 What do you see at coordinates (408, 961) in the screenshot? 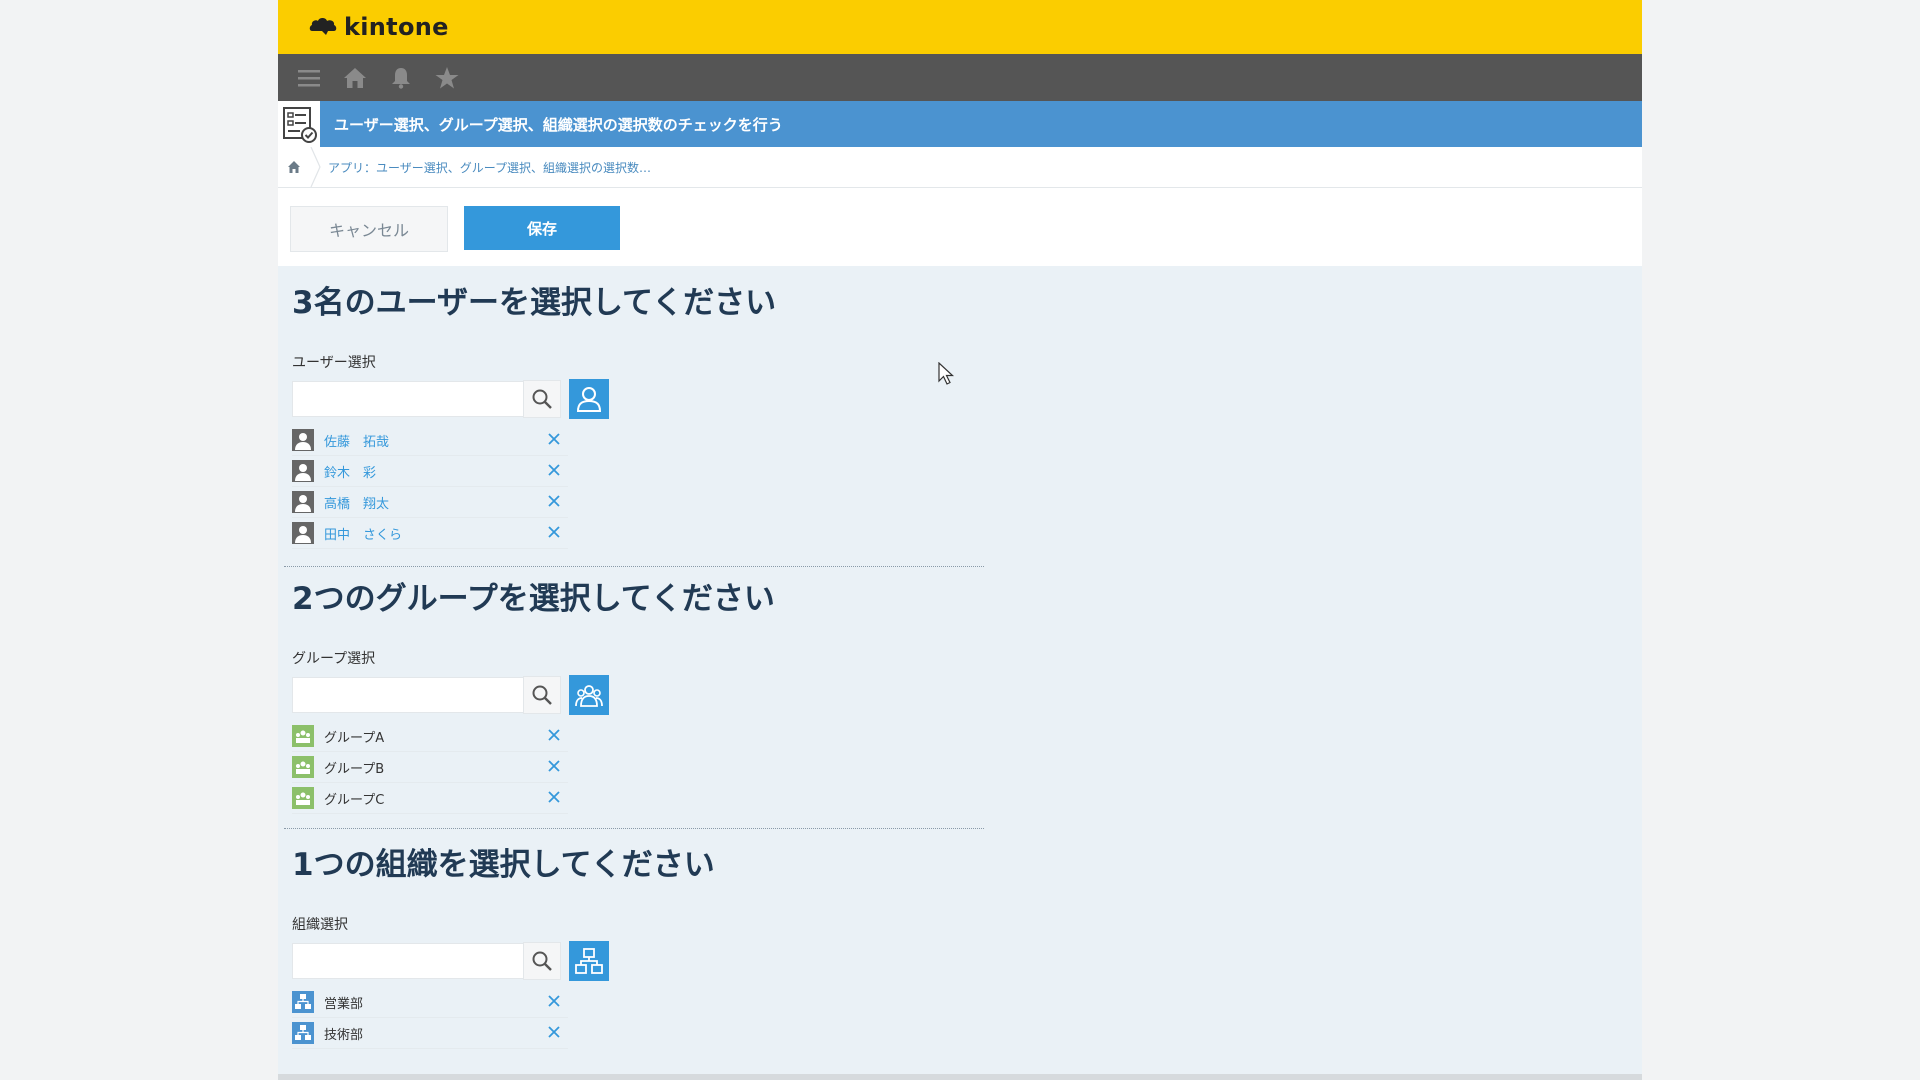
I see `org-search-input` at bounding box center [408, 961].